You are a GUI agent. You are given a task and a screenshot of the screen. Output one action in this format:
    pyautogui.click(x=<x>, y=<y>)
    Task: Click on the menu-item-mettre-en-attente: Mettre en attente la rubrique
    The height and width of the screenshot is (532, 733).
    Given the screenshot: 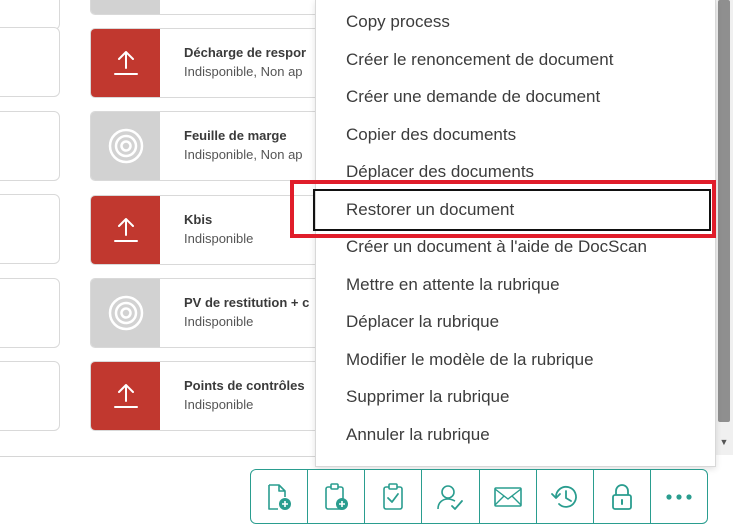 What is the action you would take?
    pyautogui.click(x=453, y=285)
    